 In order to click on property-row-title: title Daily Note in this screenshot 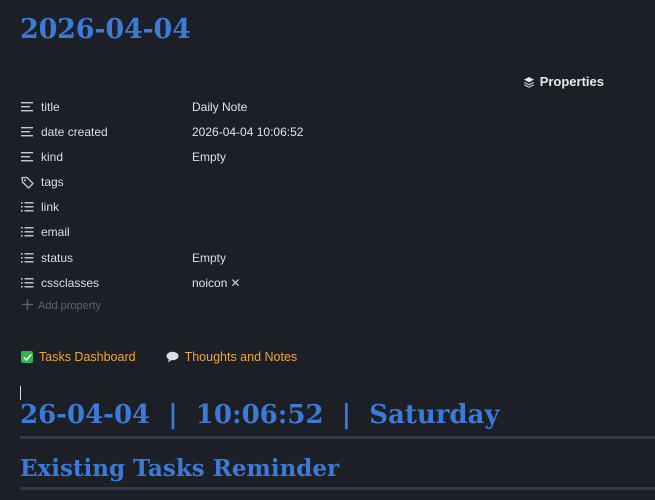, I will do `click(220, 107)`.